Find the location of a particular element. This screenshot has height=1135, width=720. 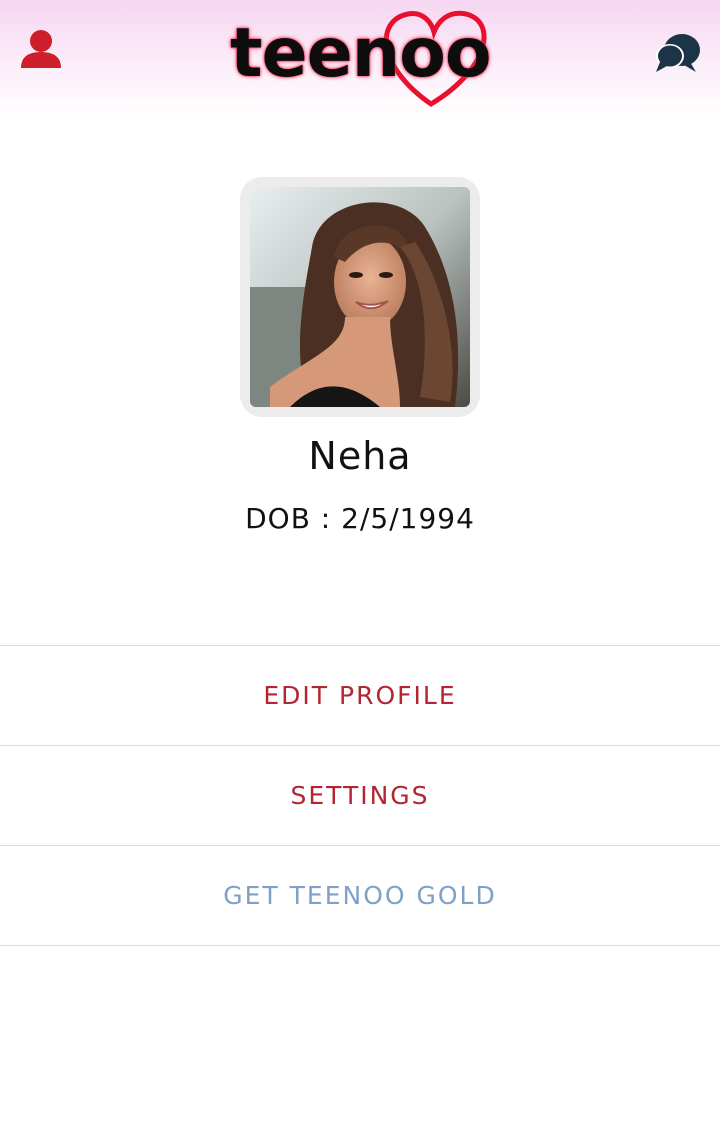

get-teenoo-gold-button: GET TEENOO GOLD is located at coordinates (360, 895).